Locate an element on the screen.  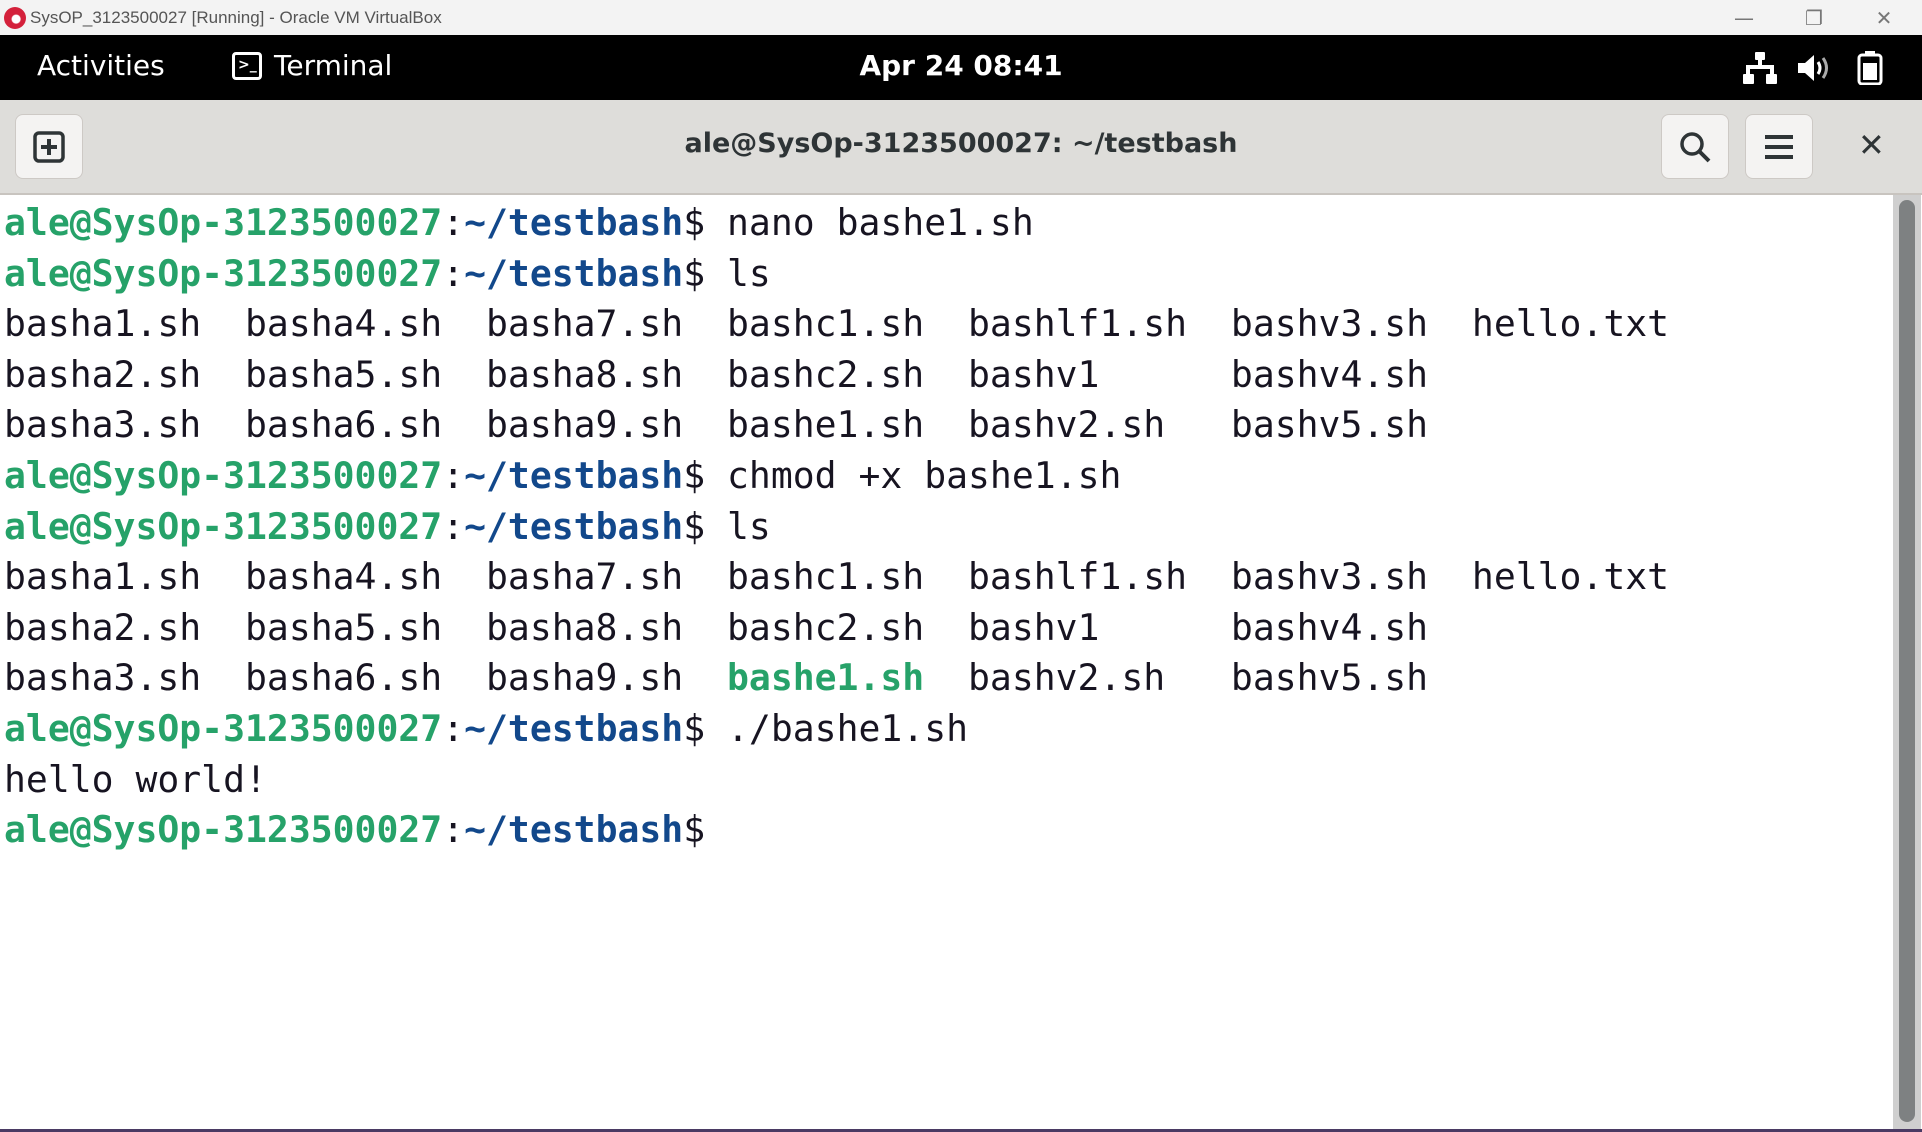
search-button is located at coordinates (1695, 146).